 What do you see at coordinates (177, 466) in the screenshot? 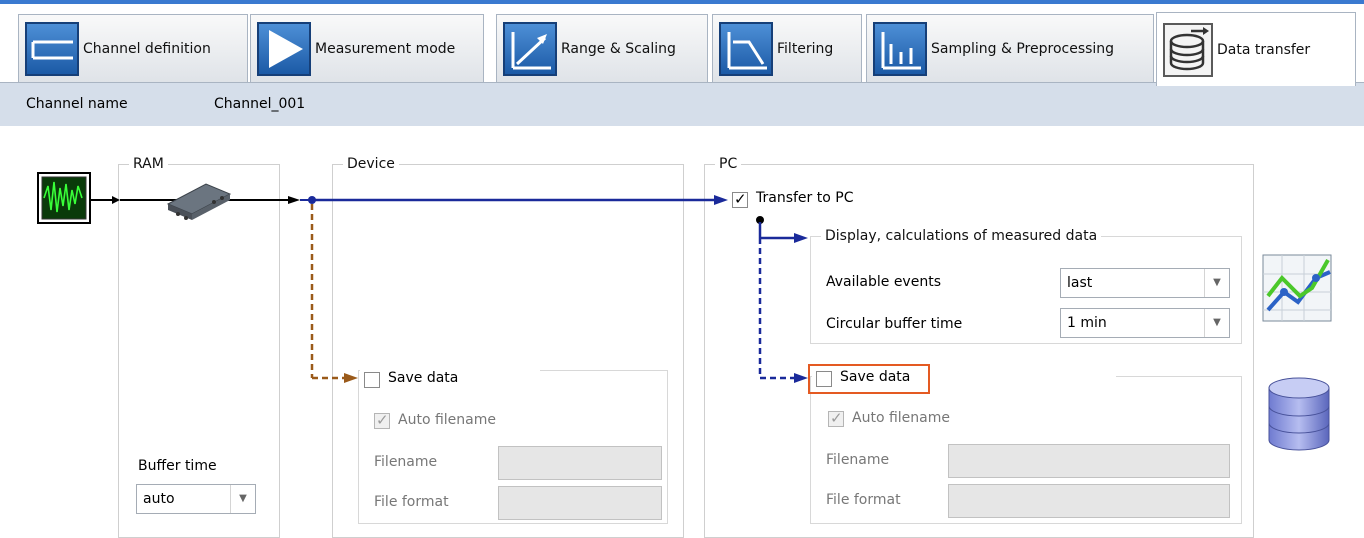
I see `buffer-time-label: Buffer time` at bounding box center [177, 466].